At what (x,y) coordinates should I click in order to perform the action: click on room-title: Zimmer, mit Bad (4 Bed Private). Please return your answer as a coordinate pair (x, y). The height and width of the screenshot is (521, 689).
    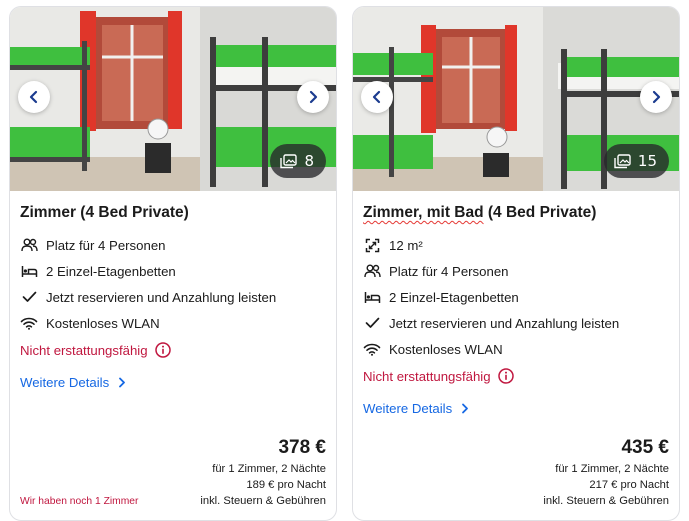
    Looking at the image, I should click on (480, 212).